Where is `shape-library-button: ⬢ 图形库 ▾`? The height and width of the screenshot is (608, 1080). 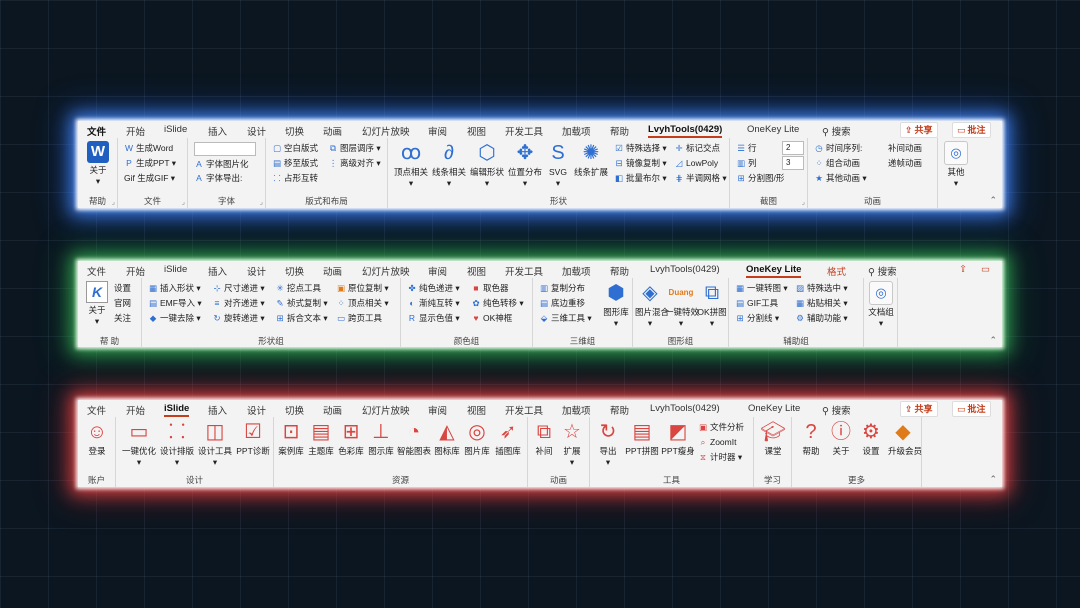 shape-library-button: ⬢ 图形库 ▾ is located at coordinates (616, 305).